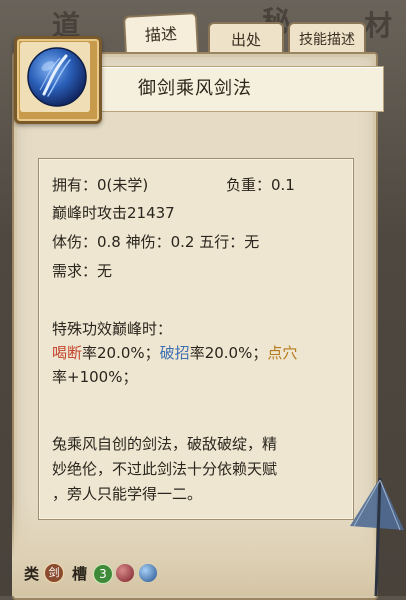 Image resolution: width=406 pixels, height=600 pixels. I want to click on skill-title: 御剑乘风剑法, so click(195, 88).